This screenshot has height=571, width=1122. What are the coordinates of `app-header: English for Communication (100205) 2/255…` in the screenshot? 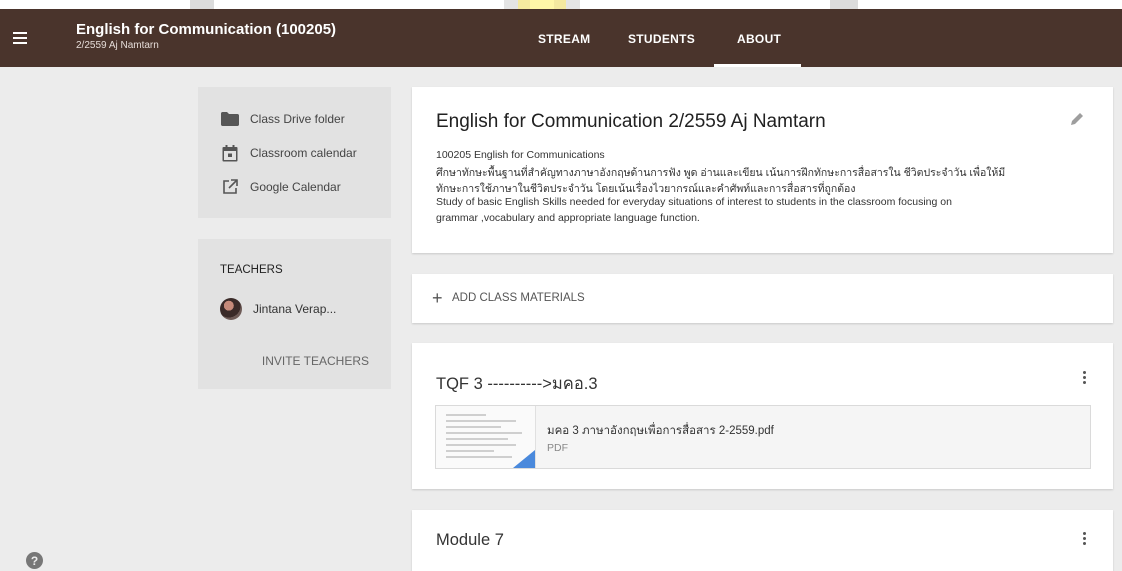 It's located at (561, 38).